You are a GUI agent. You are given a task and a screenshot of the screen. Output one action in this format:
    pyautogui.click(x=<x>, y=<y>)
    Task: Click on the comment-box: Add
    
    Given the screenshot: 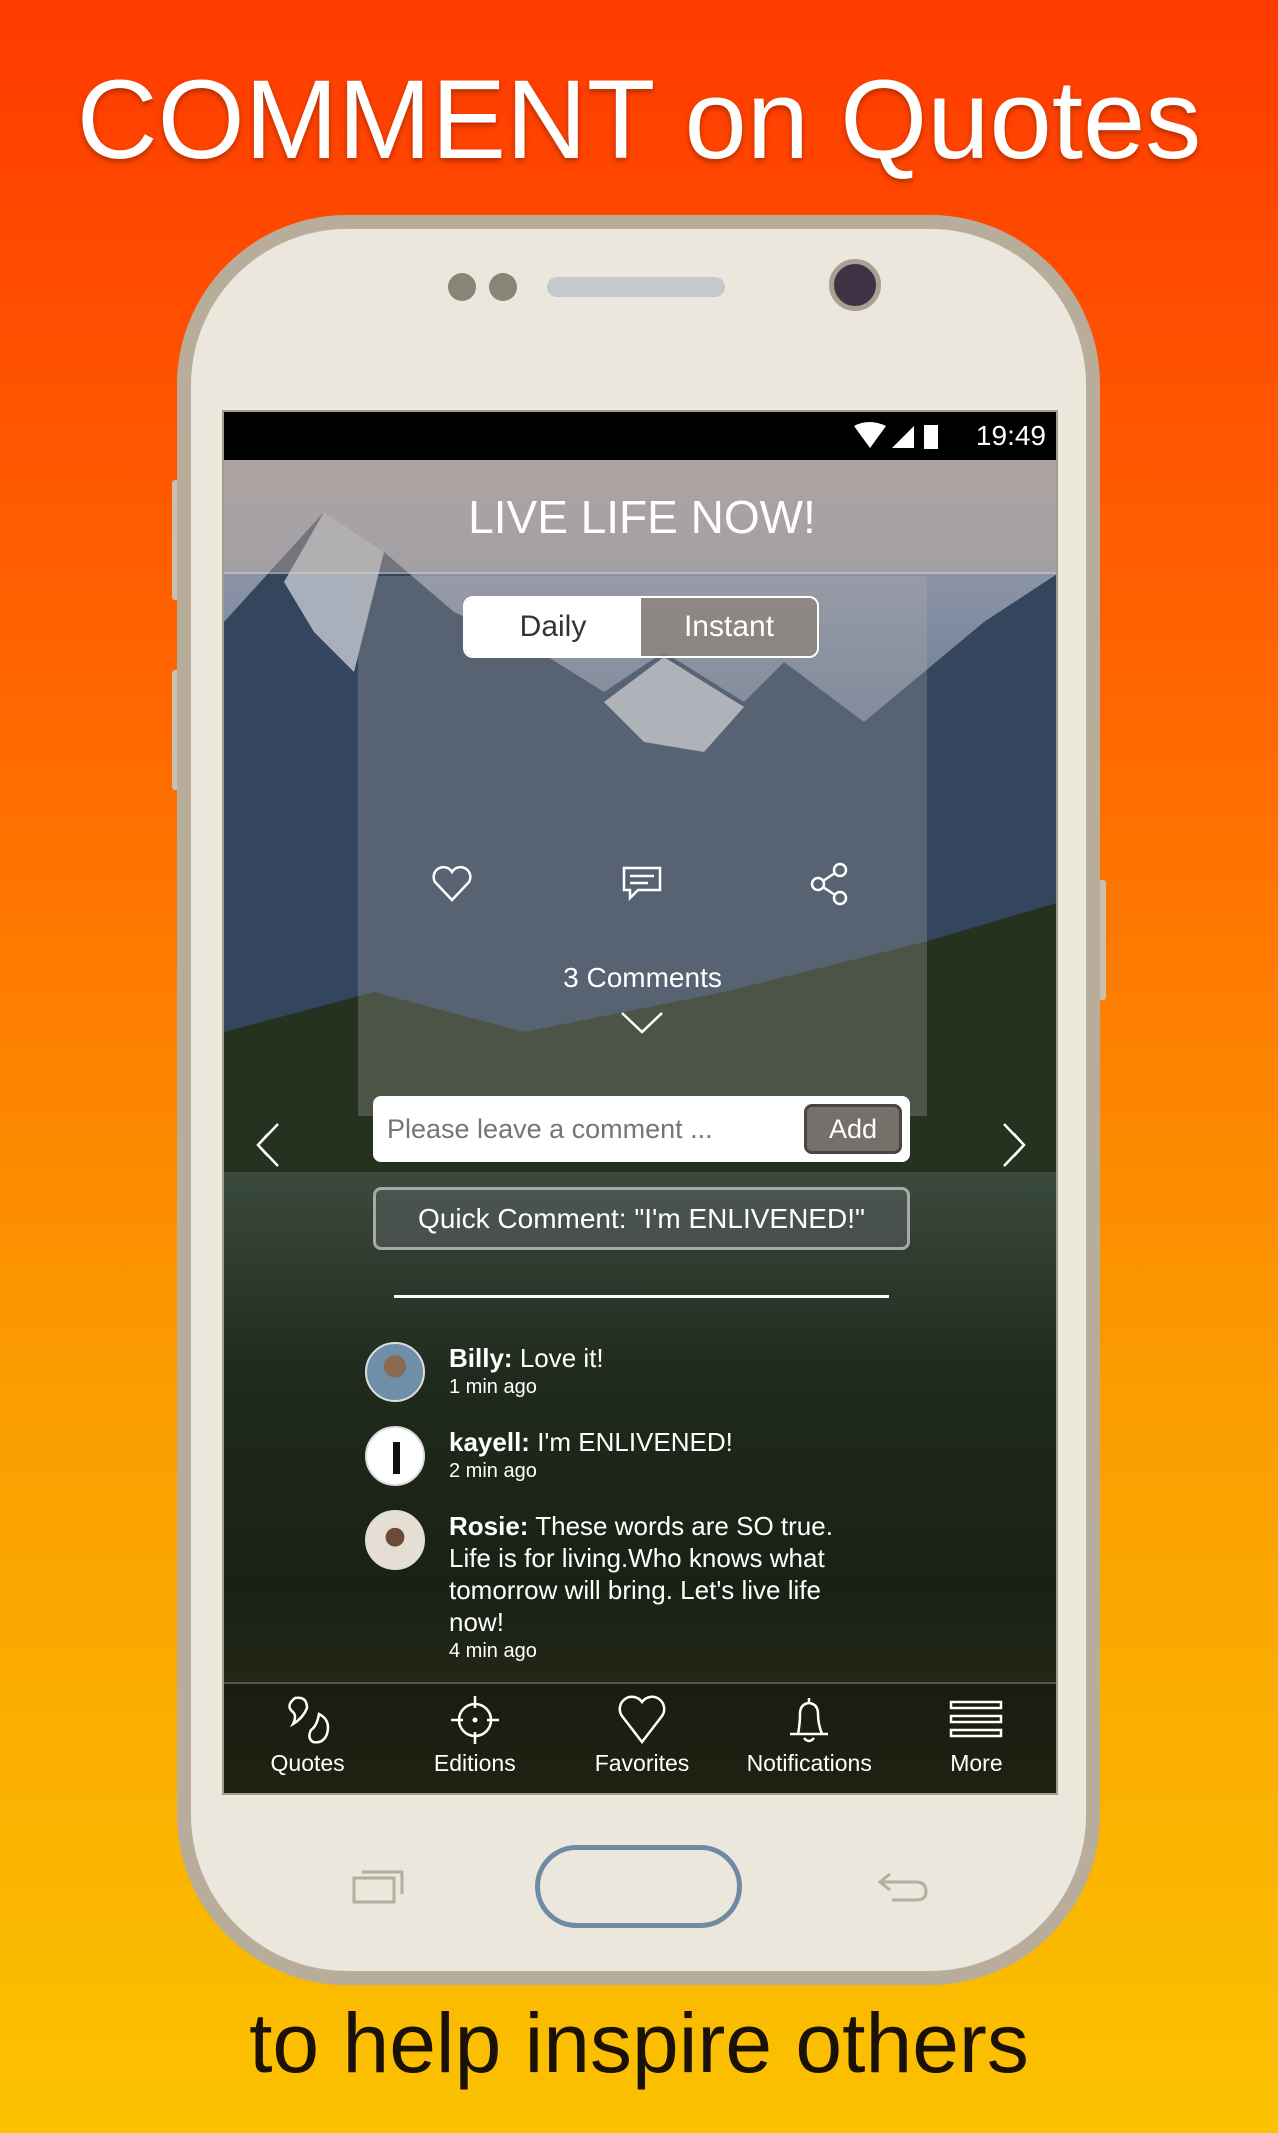 What is the action you would take?
    pyautogui.click(x=641, y=1129)
    